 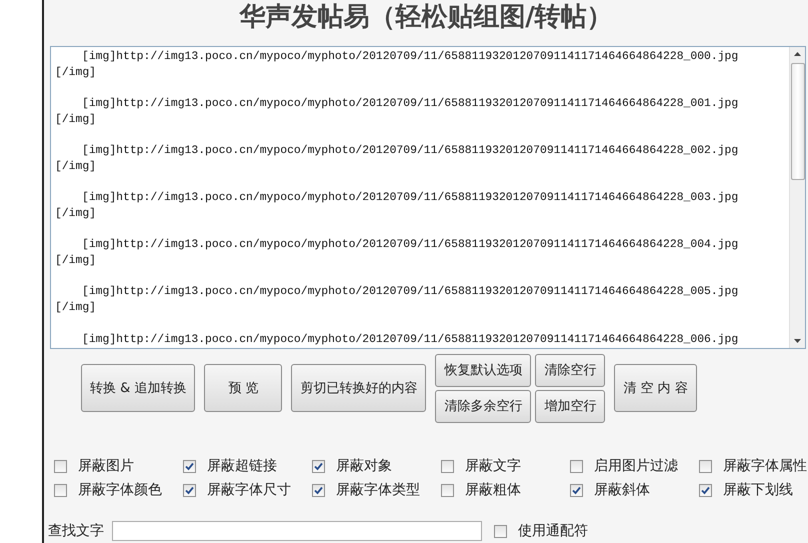 What do you see at coordinates (493, 466) in the screenshot?
I see `checkbox-label: 屏蔽文字` at bounding box center [493, 466].